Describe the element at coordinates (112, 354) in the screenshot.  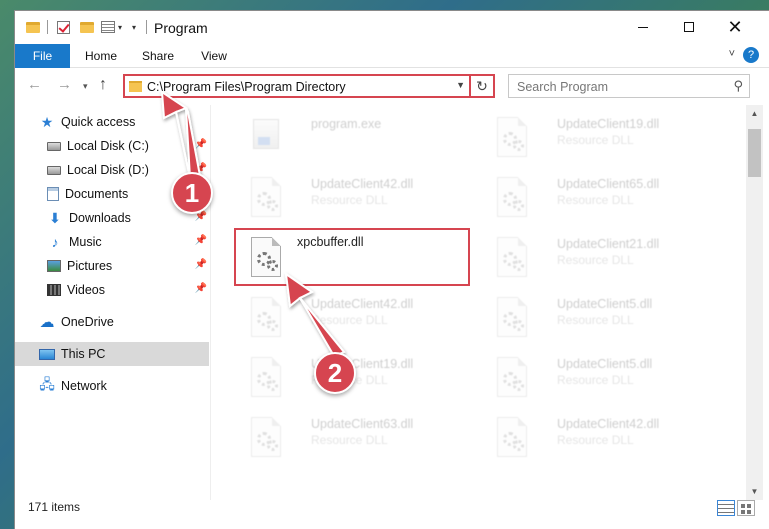
I see `sidebar-item-this-pc: This PC` at that location.